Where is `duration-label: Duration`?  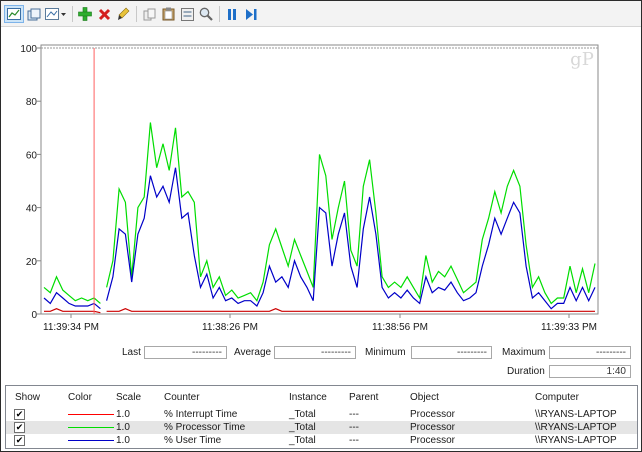
duration-label: Duration is located at coordinates (526, 371).